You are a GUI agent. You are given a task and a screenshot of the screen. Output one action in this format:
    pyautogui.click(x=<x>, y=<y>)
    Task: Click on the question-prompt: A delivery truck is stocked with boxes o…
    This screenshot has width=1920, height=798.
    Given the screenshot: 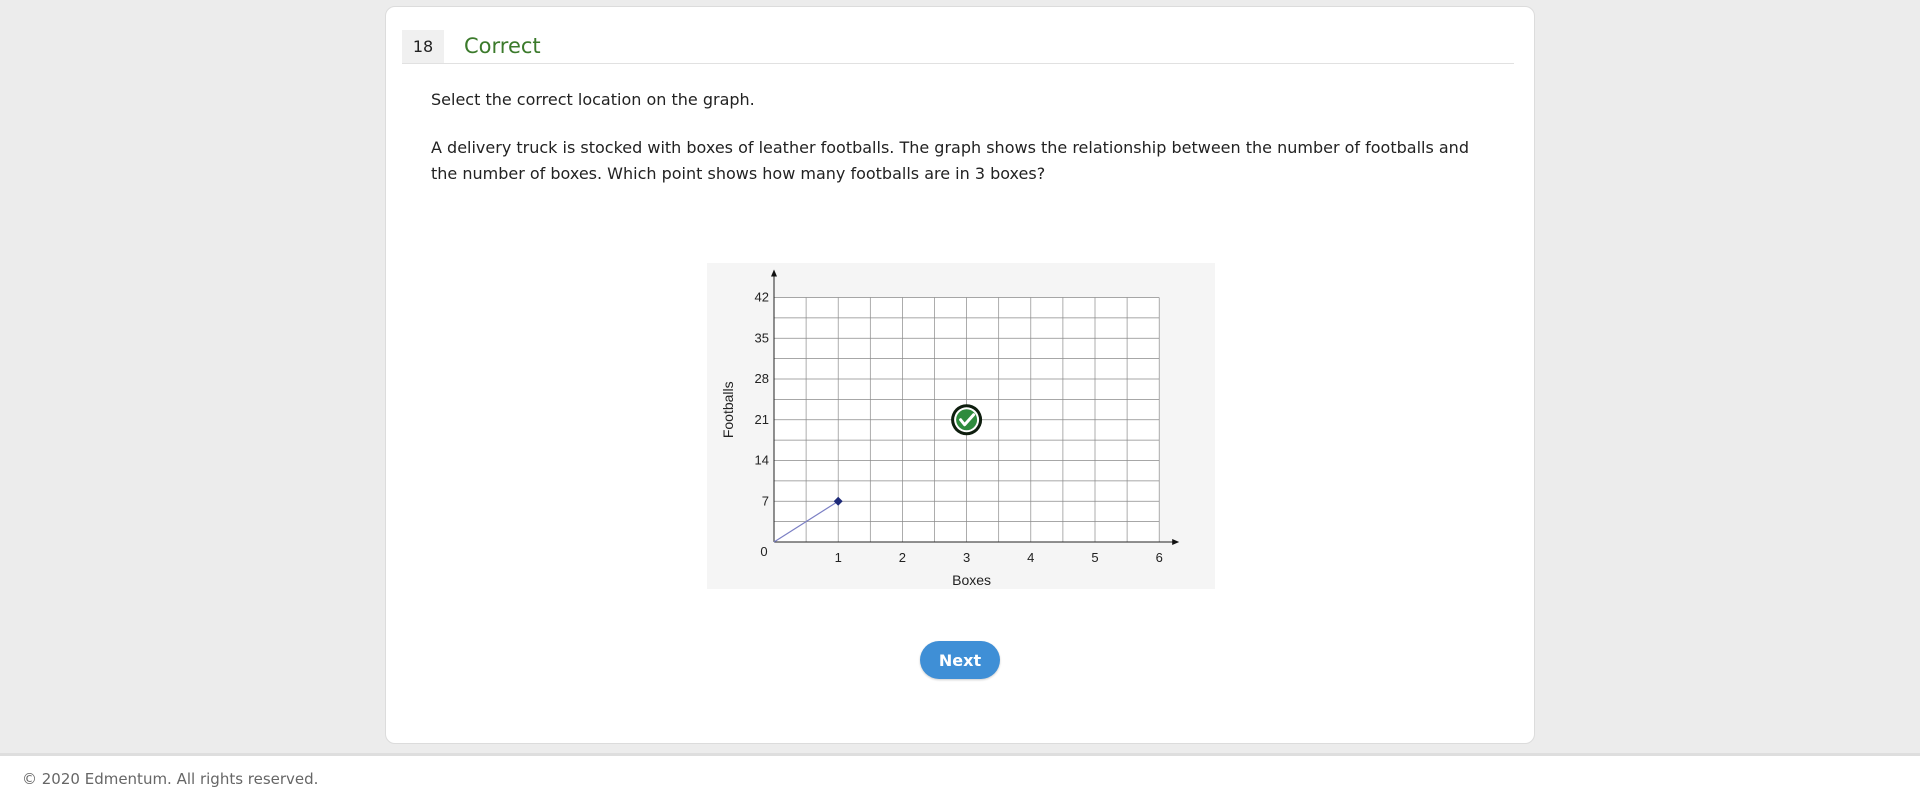 What is the action you would take?
    pyautogui.click(x=950, y=160)
    